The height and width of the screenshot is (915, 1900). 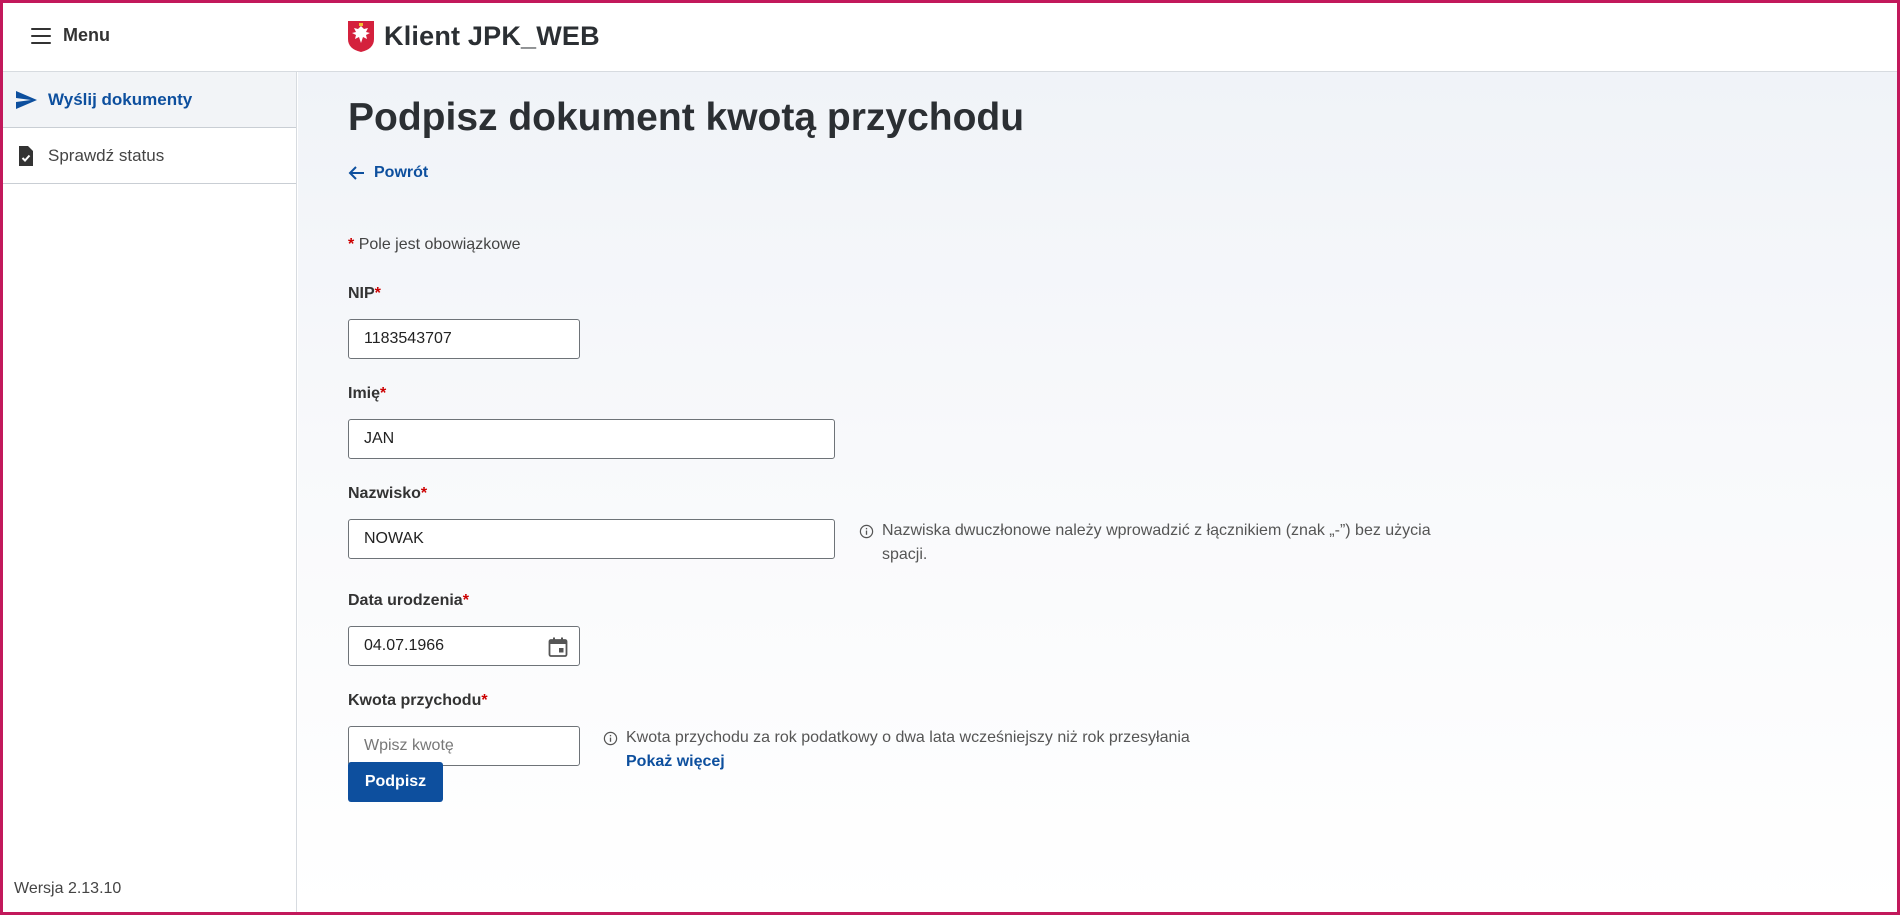 What do you see at coordinates (356, 173) in the screenshot?
I see `arrow-left-icon` at bounding box center [356, 173].